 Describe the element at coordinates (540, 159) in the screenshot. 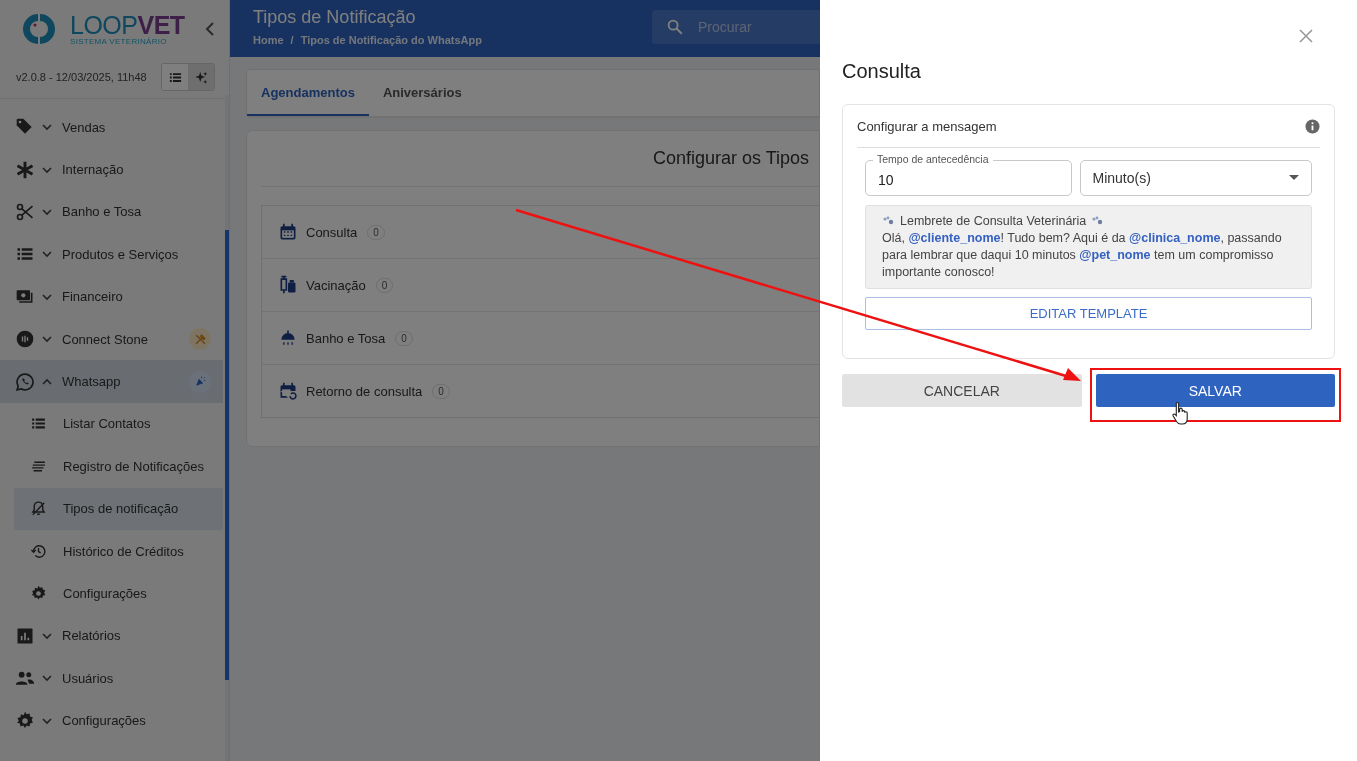

I see `panel-heading: Configurar os Tipos` at that location.